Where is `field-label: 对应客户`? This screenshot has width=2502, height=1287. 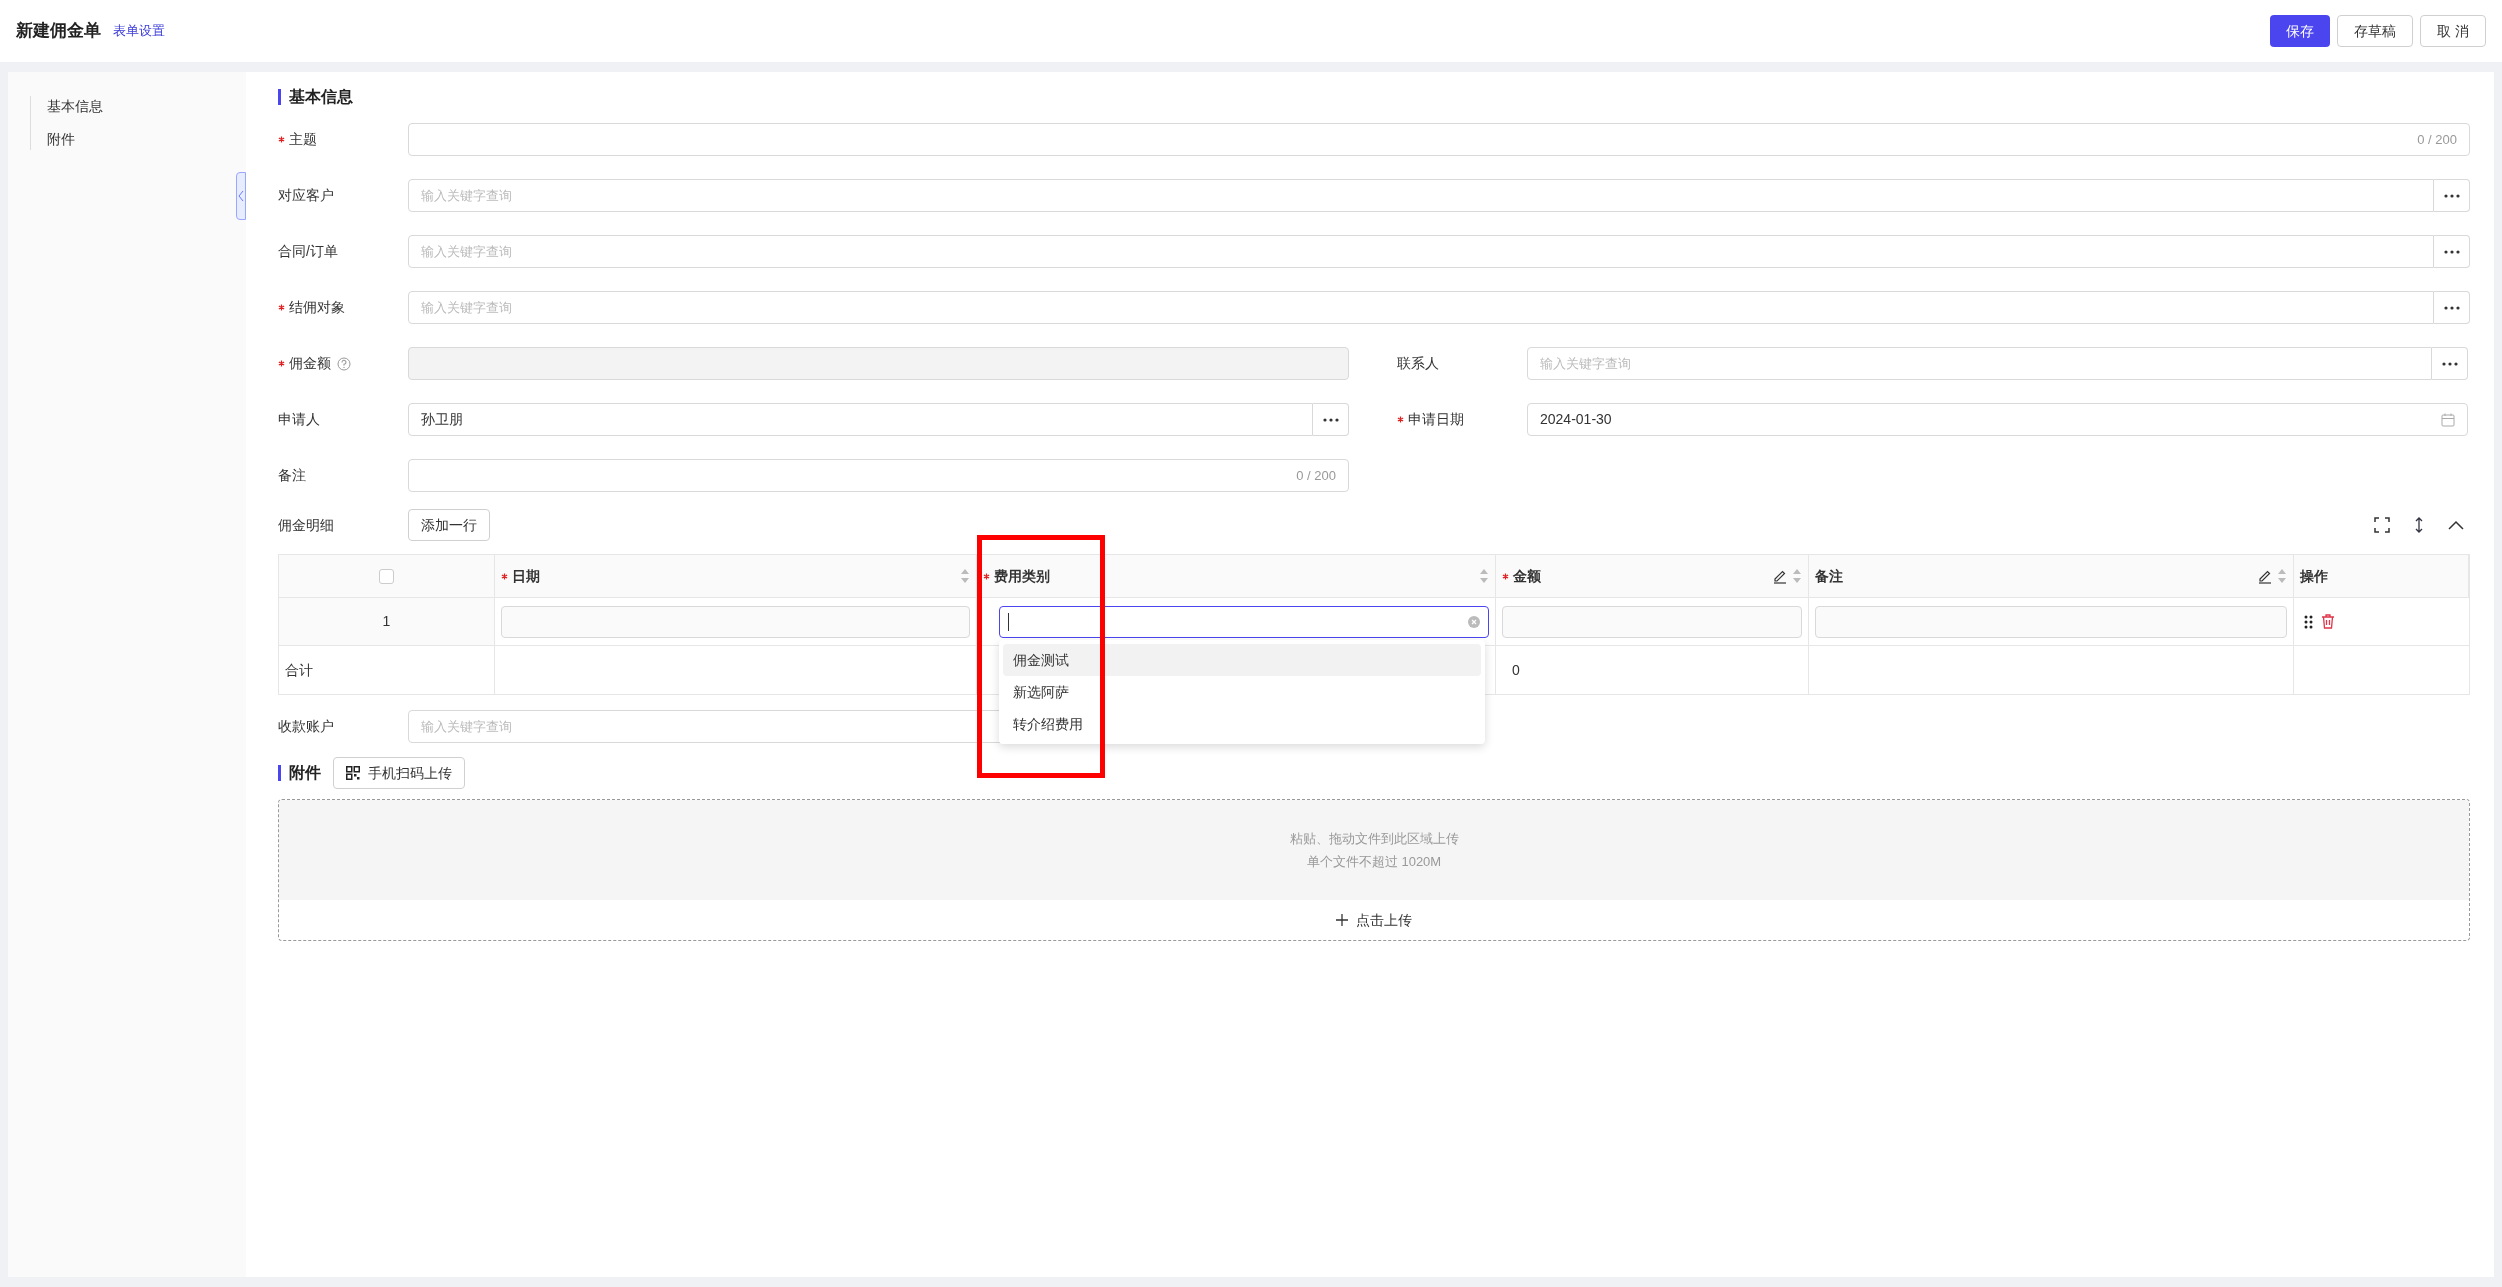 field-label: 对应客户 is located at coordinates (306, 195).